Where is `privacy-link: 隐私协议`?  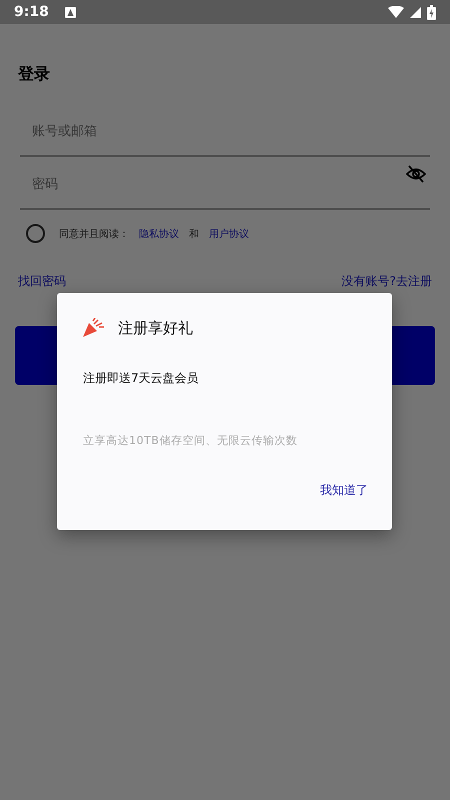 privacy-link: 隐私协议 is located at coordinates (159, 233).